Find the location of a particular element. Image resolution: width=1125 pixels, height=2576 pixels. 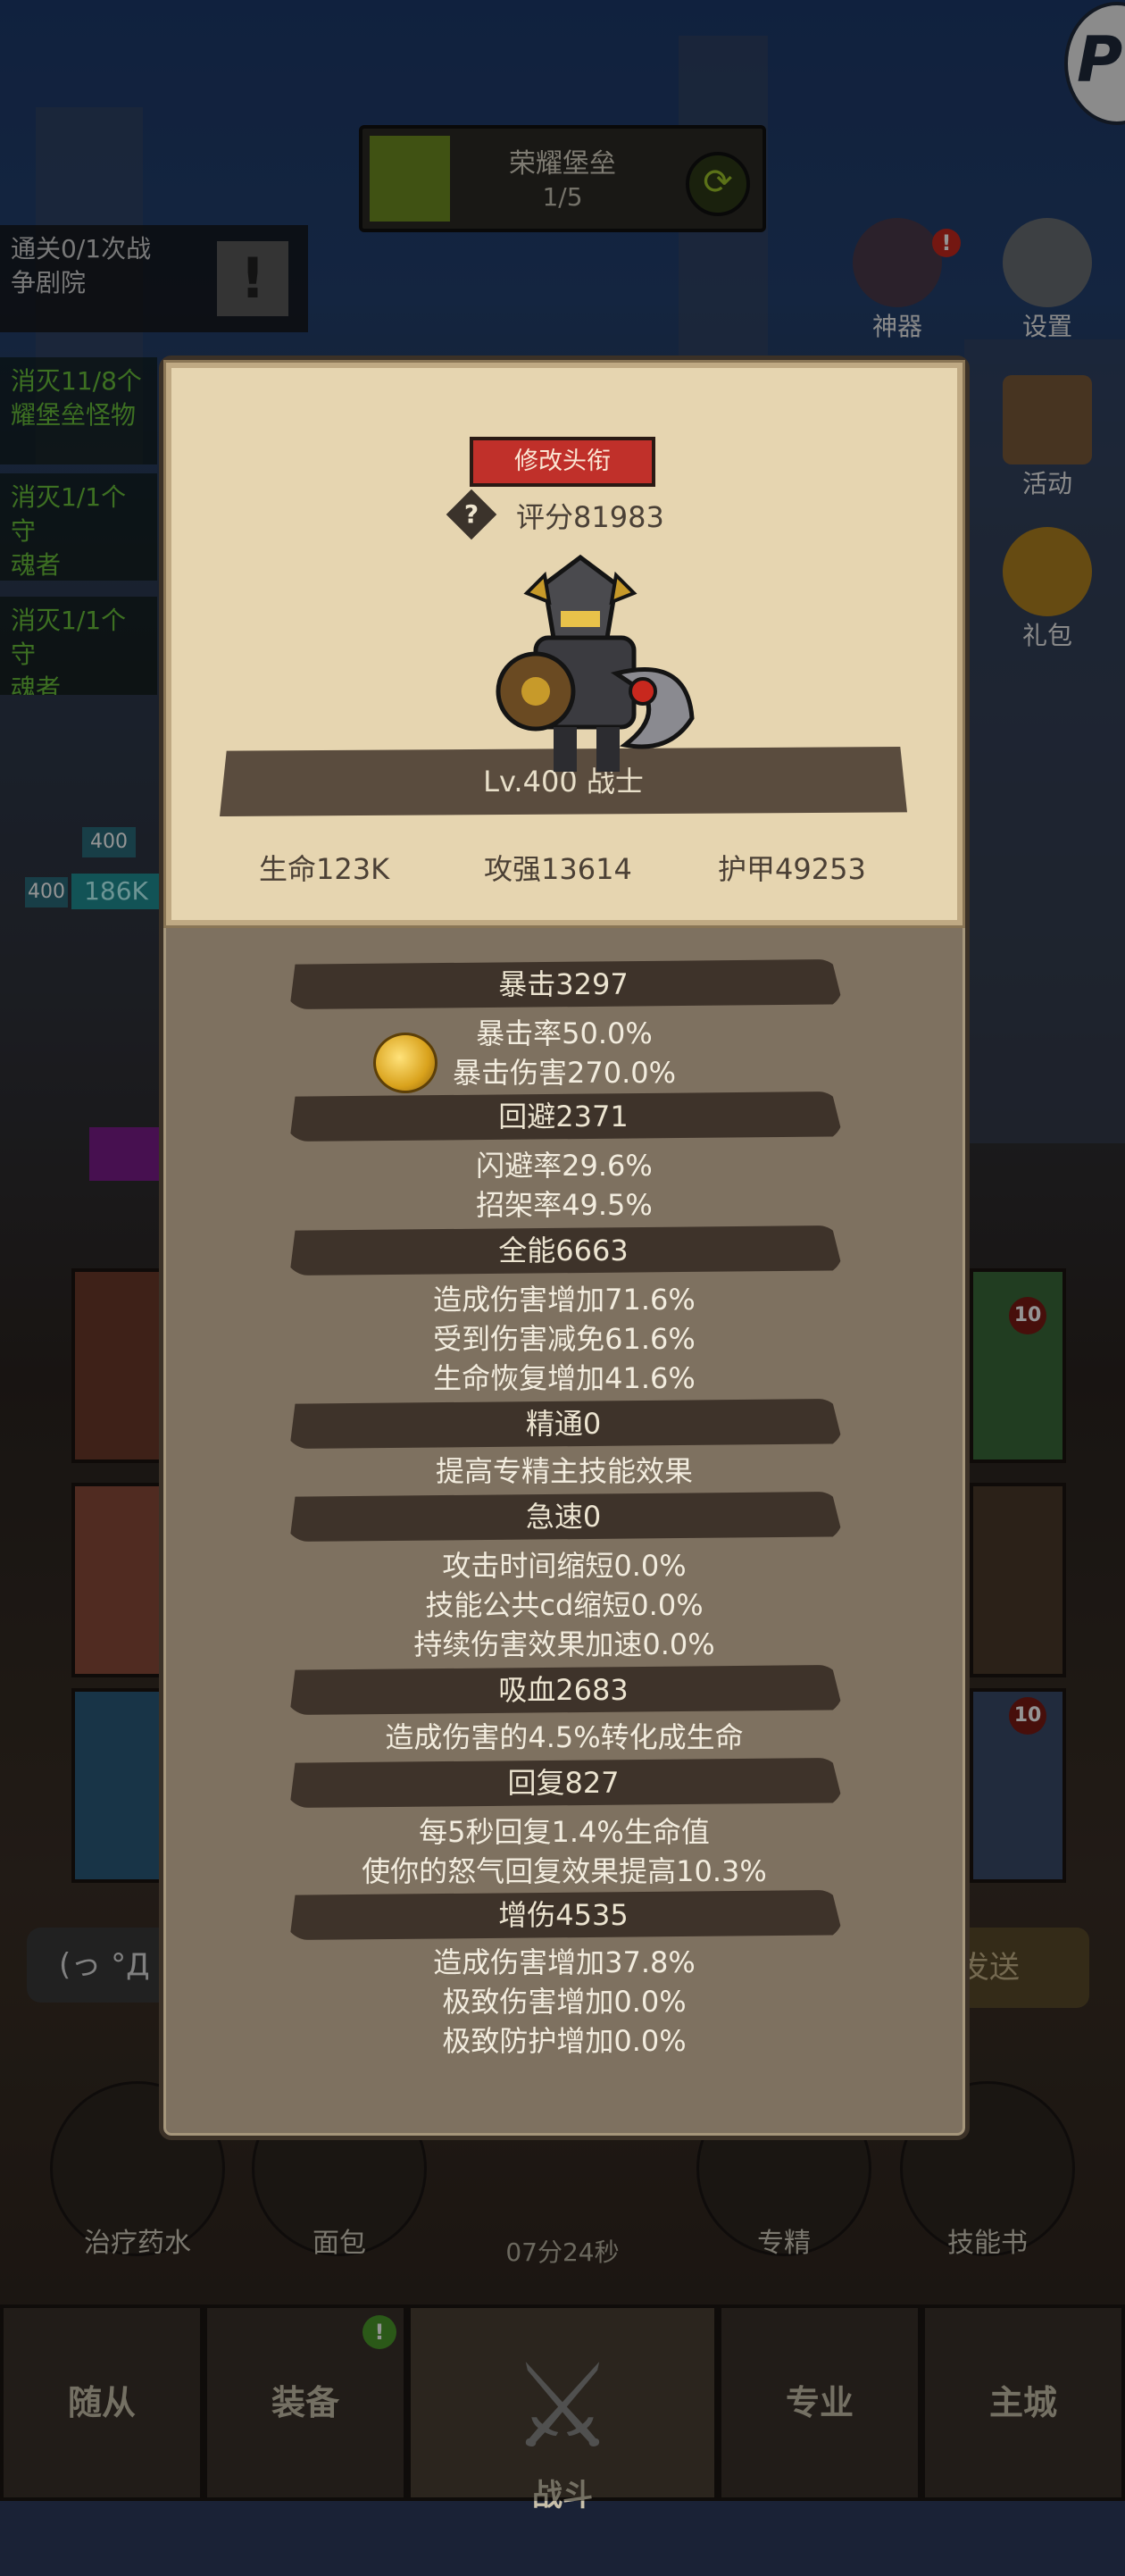

stat-line: 受到伤害减免61.6% is located at coordinates (564, 1339).